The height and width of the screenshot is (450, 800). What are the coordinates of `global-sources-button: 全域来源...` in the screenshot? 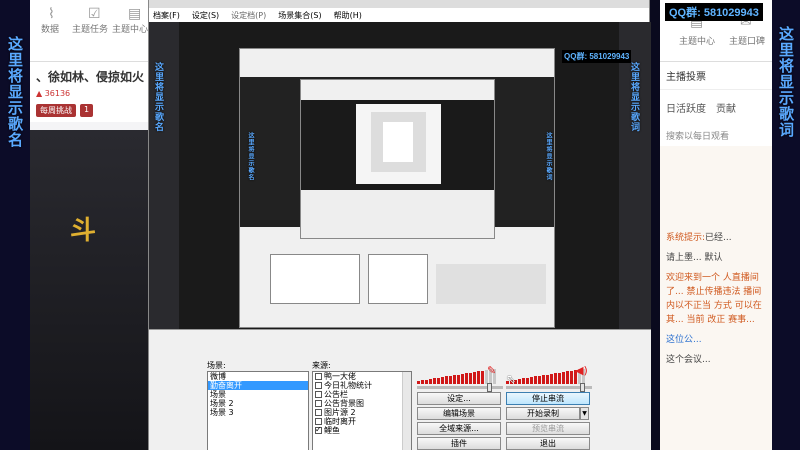 It's located at (459, 428).